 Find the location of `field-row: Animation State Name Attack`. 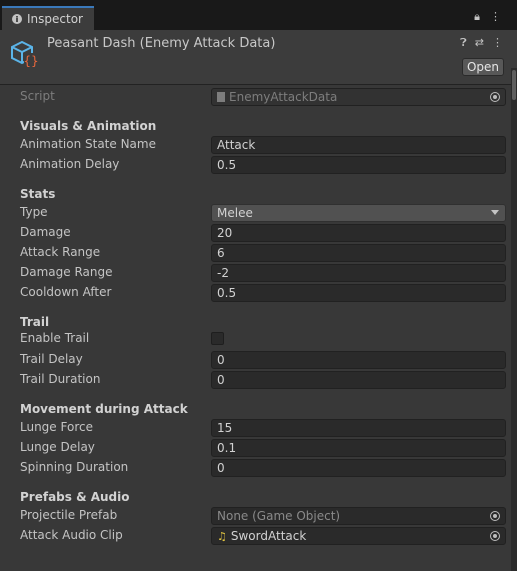

field-row: Animation State Name Attack is located at coordinates (263, 145).